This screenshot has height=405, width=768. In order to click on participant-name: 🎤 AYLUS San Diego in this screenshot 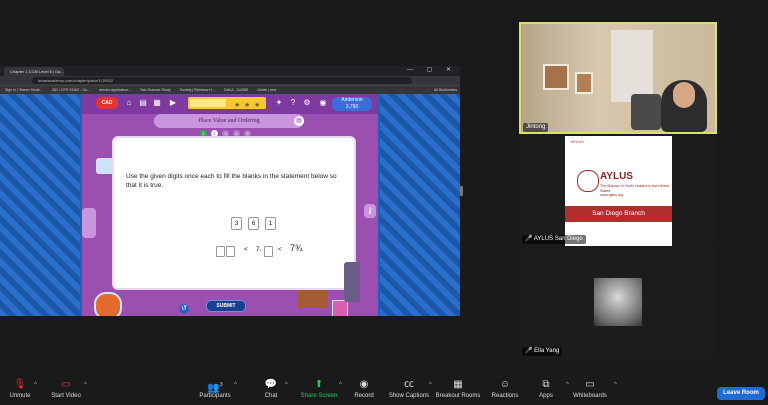, I will do `click(554, 239)`.